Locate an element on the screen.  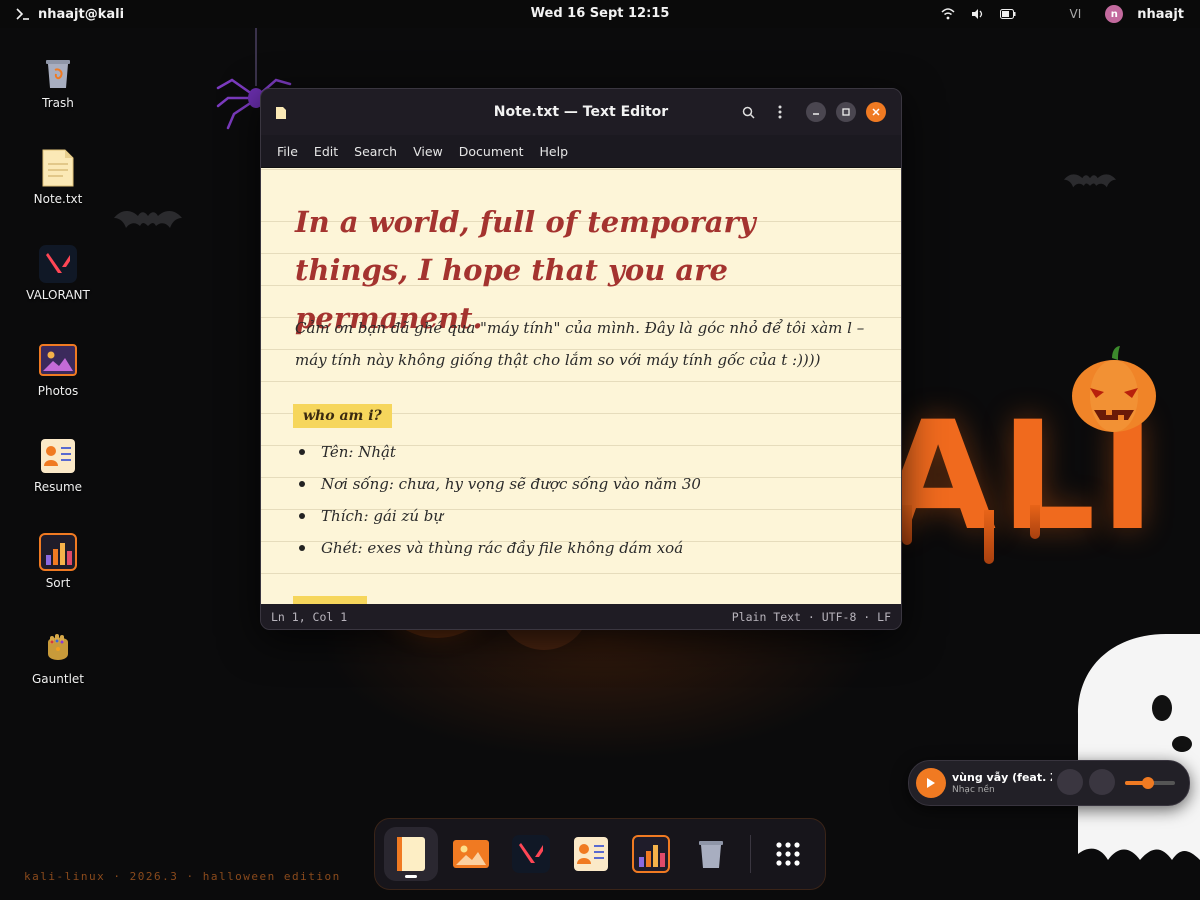
list-item: Tên: Nhật is located at coordinates (500, 452).